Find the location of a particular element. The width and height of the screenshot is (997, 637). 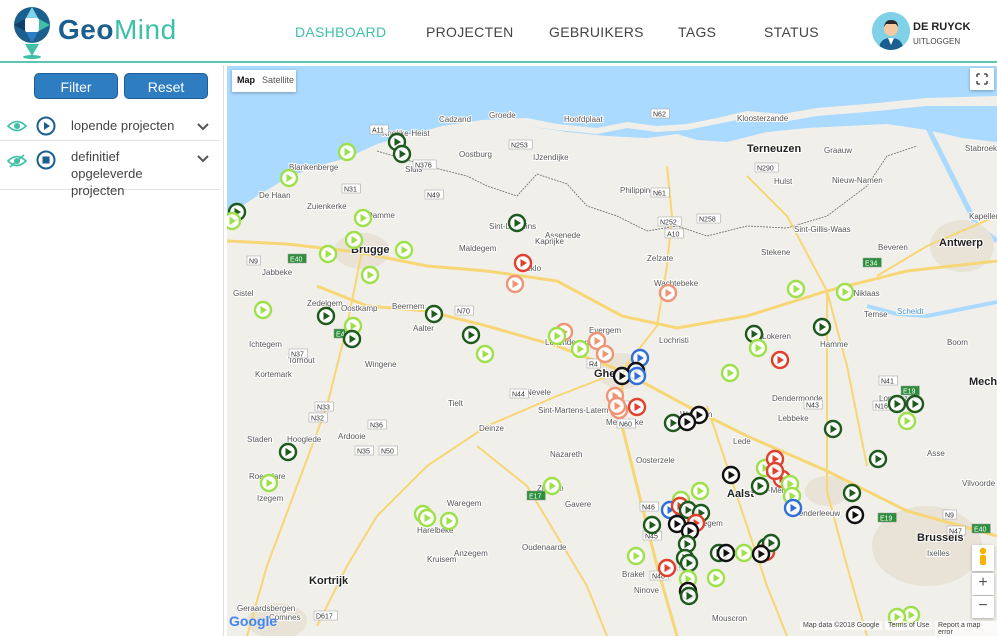

play-icon is located at coordinates (46, 126).